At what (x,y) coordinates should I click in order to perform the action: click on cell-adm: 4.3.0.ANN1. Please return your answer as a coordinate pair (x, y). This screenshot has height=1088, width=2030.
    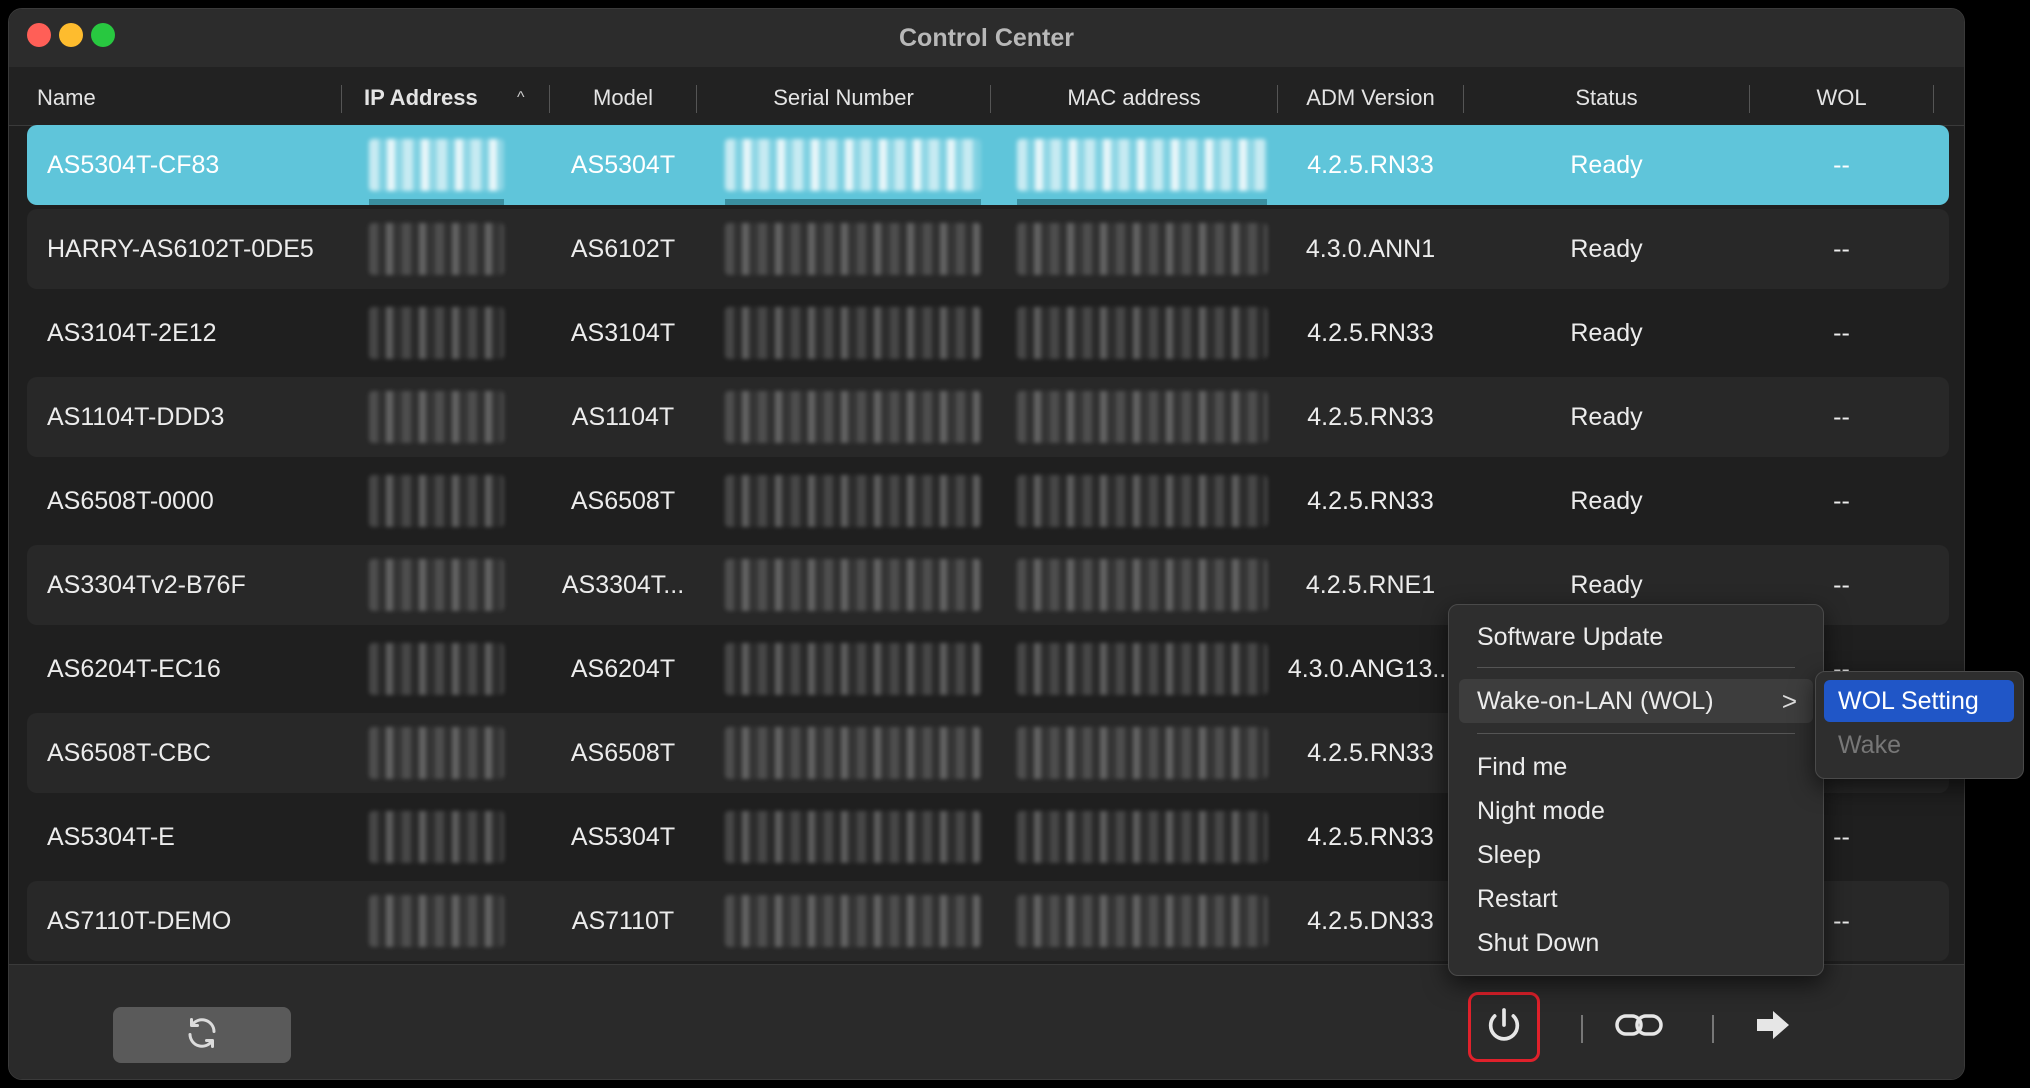
    Looking at the image, I should click on (1370, 249).